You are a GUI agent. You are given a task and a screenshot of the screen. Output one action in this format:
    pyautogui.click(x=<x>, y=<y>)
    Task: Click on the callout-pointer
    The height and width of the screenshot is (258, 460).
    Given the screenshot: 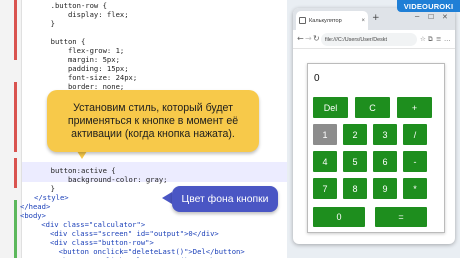 What is the action you would take?
    pyautogui.click(x=167, y=198)
    